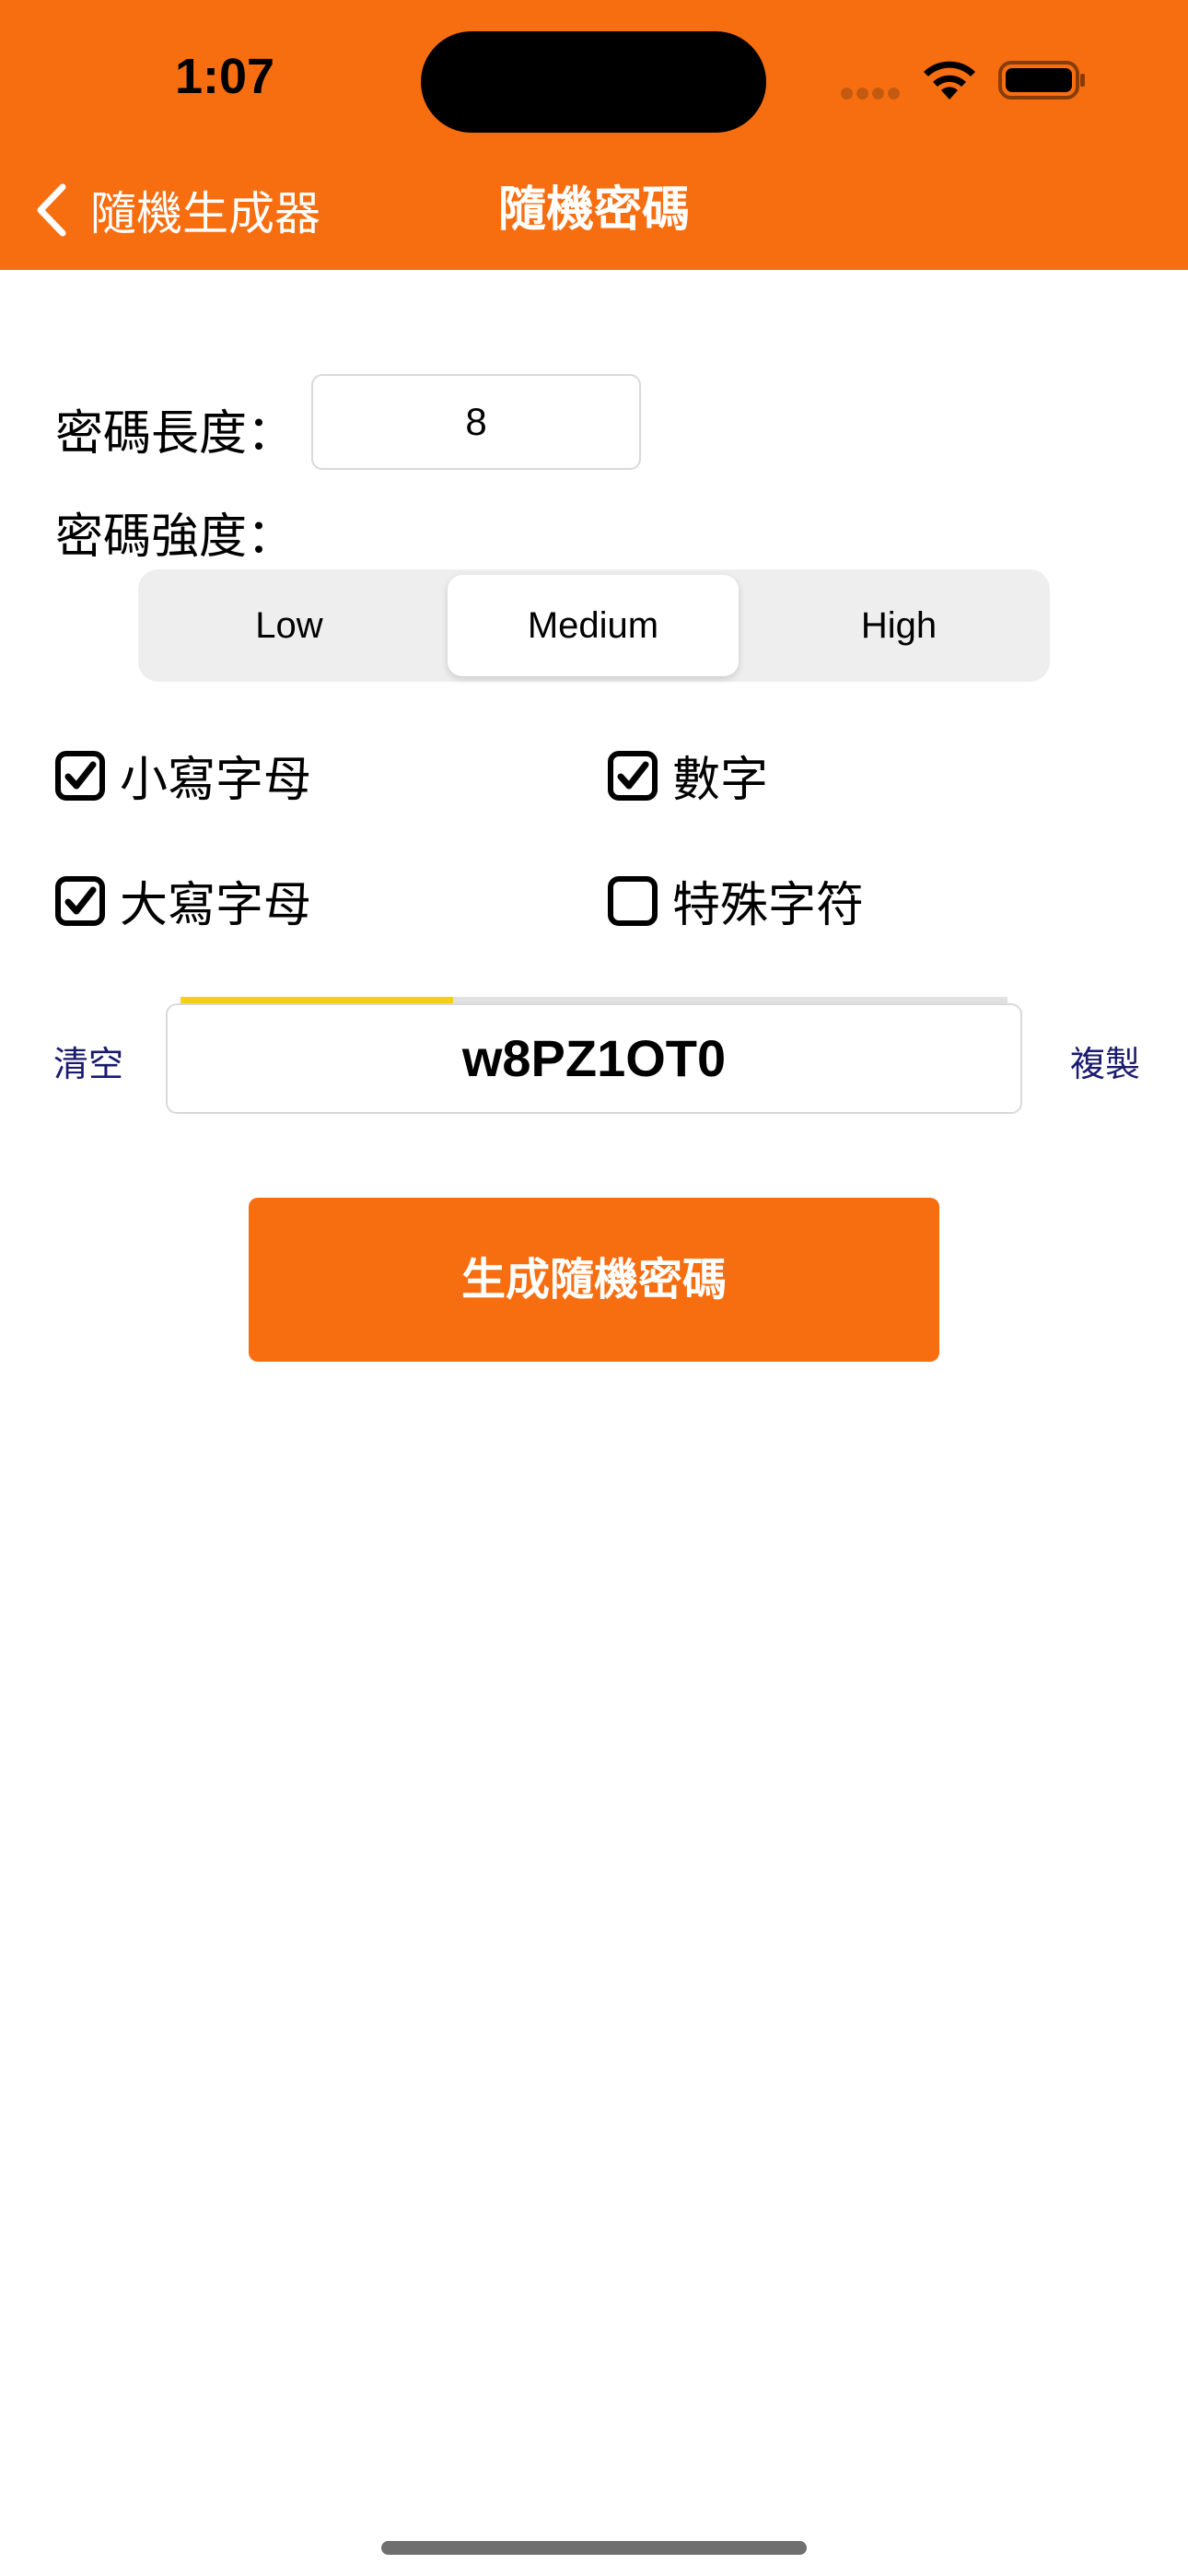 The height and width of the screenshot is (2576, 1188). Describe the element at coordinates (594, 1058) in the screenshot. I see `generated-password-field: w8PZ1OT0` at that location.